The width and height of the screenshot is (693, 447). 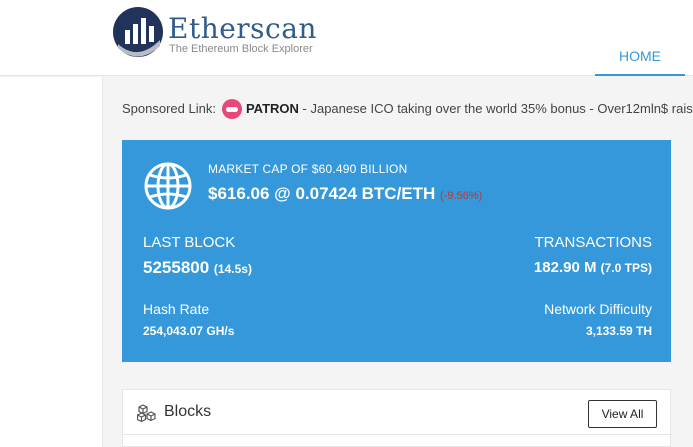 What do you see at coordinates (397, 418) in the screenshot?
I see `blocks-panel: Blocks View All` at bounding box center [397, 418].